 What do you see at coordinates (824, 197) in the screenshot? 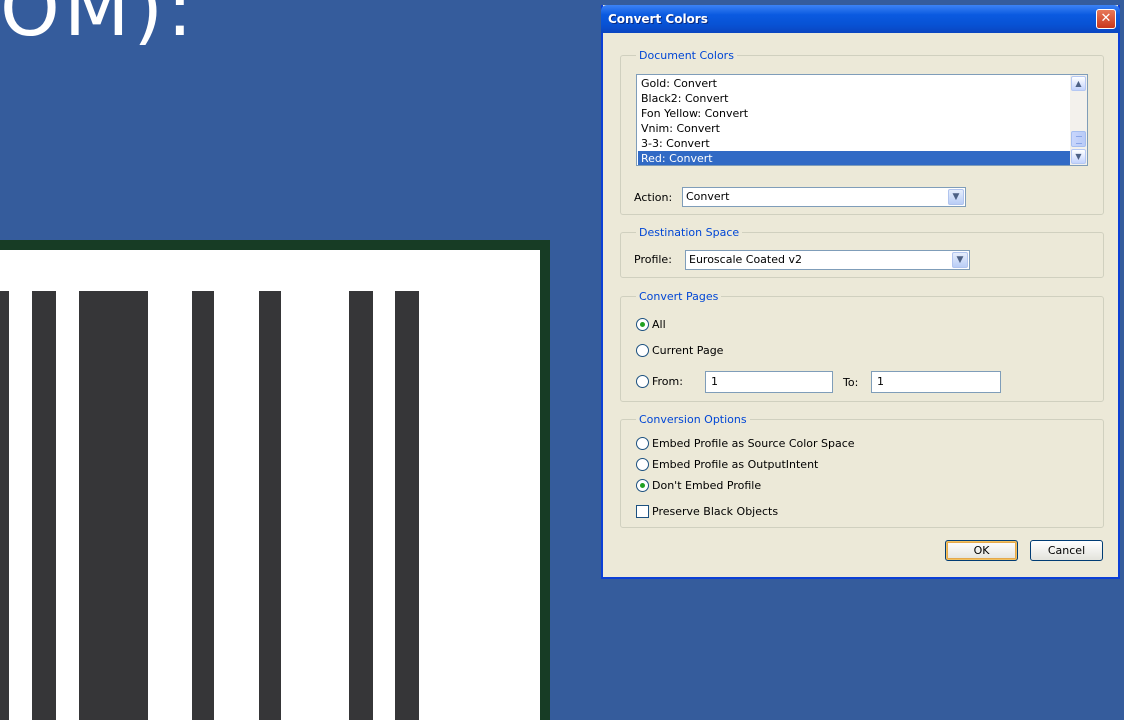
I see `action-select: Convert ▼` at bounding box center [824, 197].